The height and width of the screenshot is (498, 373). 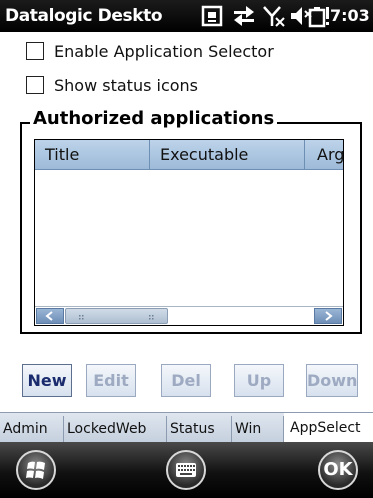 What do you see at coordinates (84, 16) in the screenshot?
I see `window-title: Datalogic Deskto` at bounding box center [84, 16].